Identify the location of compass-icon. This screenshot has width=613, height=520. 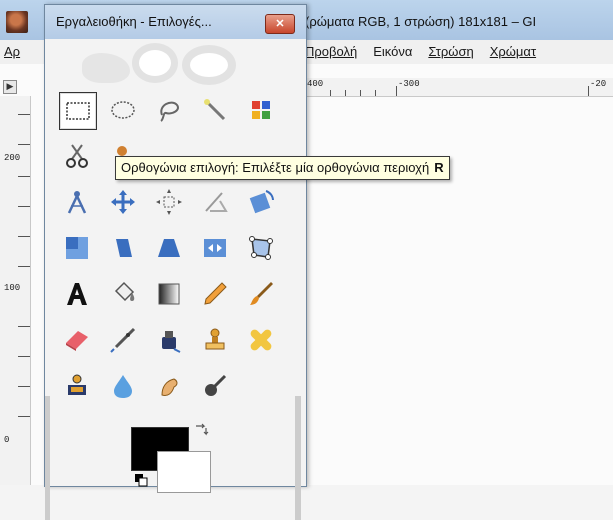
(77, 202).